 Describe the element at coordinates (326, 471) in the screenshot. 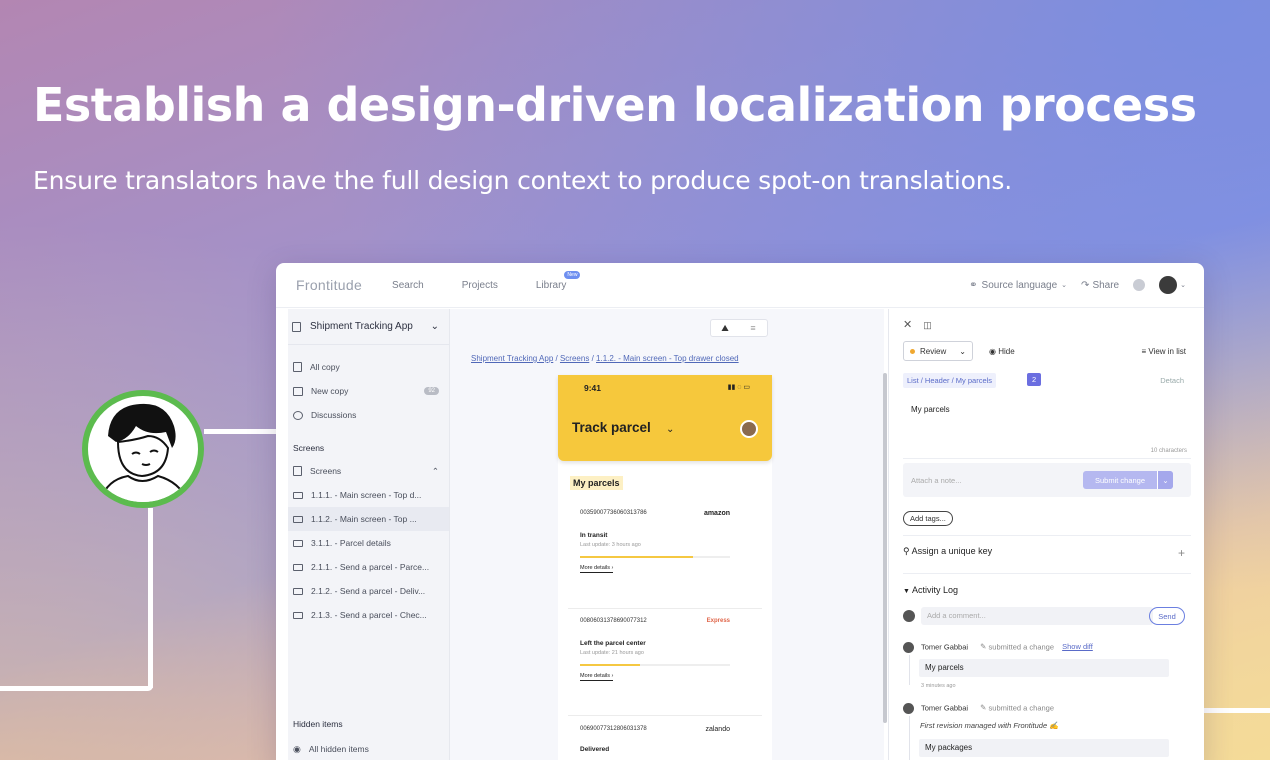

I see `screens-group-label: Screens` at that location.